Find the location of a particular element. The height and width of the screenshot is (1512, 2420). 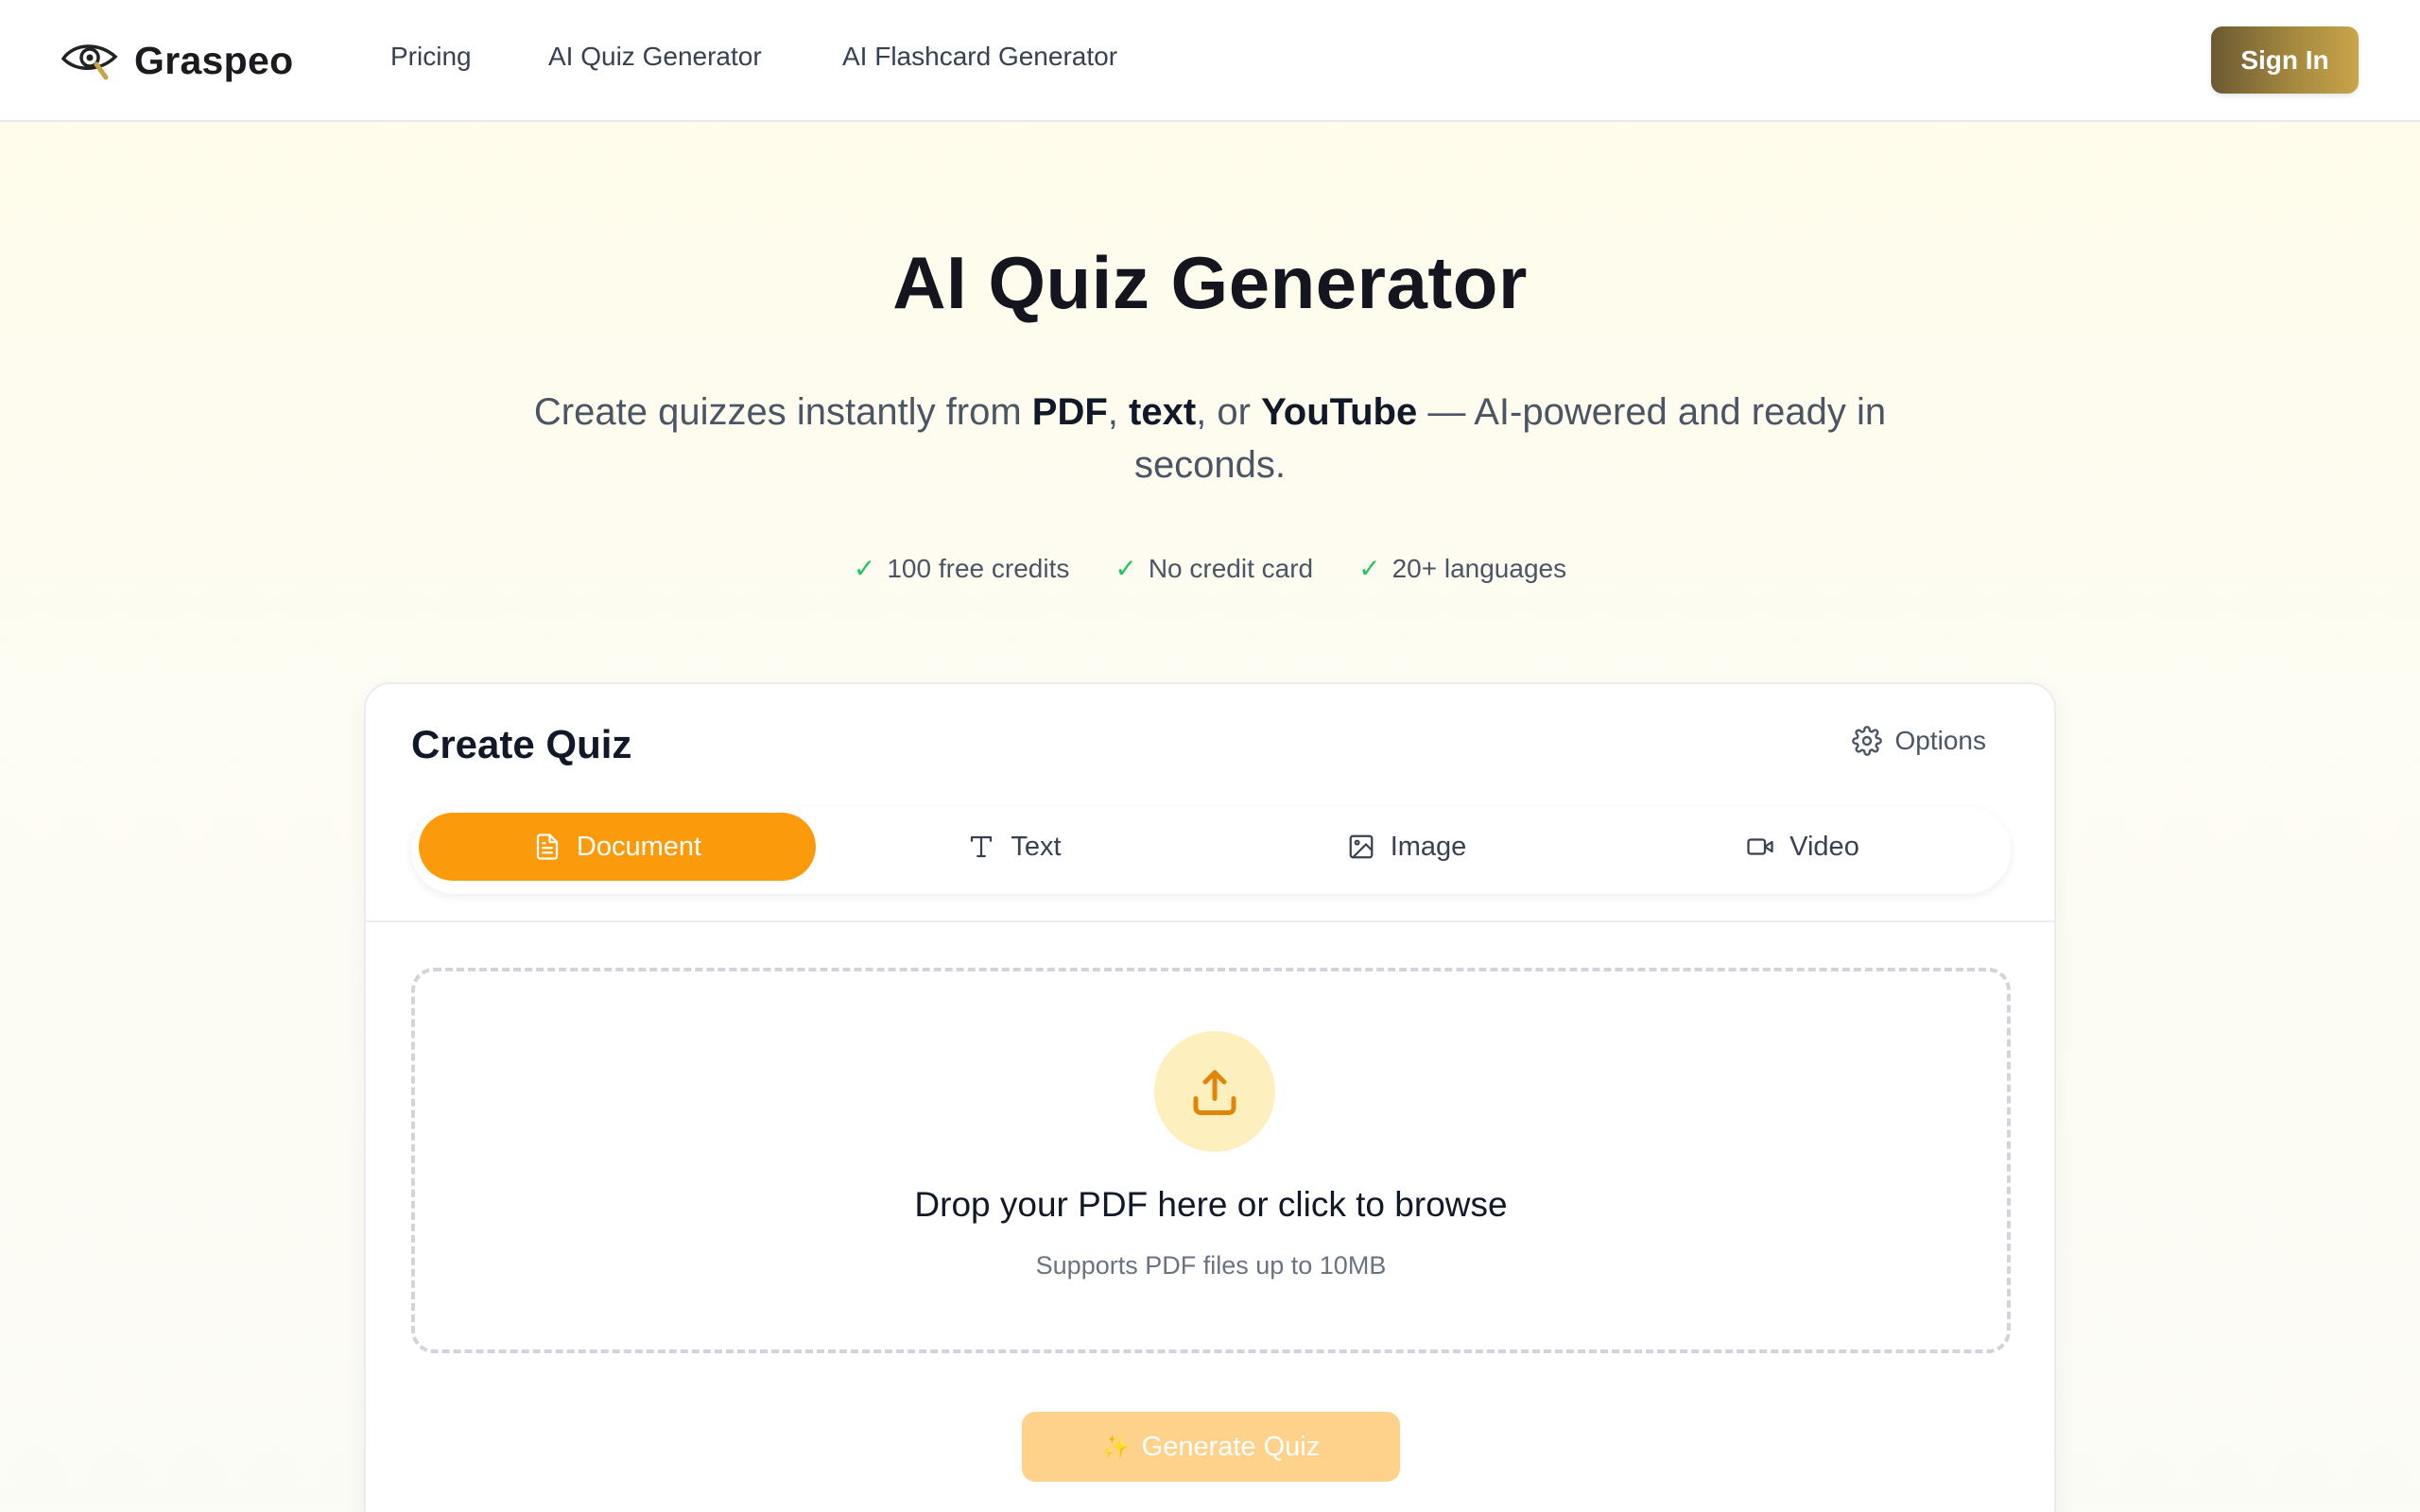

sparkle-icon: ✨ is located at coordinates (1116, 1447).